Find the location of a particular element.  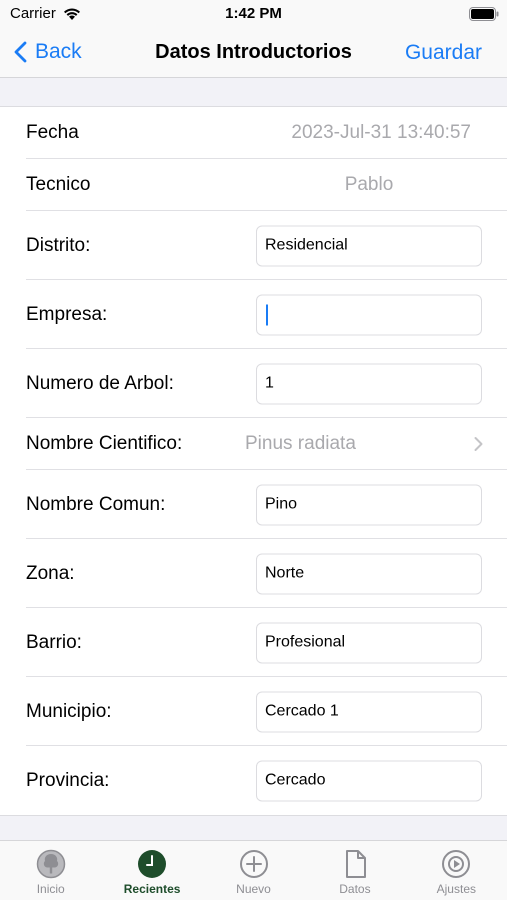

zona-label: Zona: is located at coordinates (50, 573).